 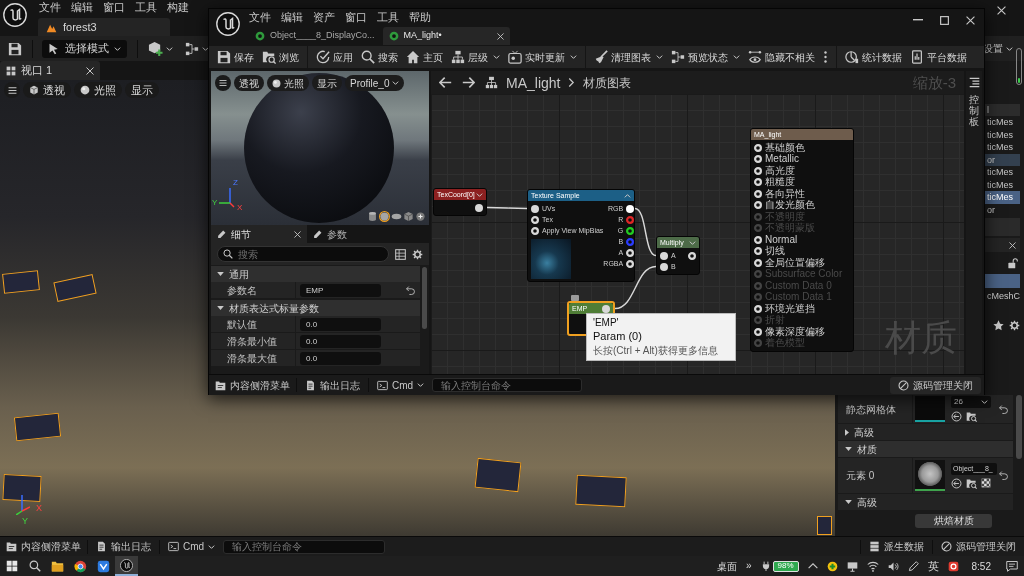 I want to click on desktop-label: 桌面, so click(x=726, y=566).